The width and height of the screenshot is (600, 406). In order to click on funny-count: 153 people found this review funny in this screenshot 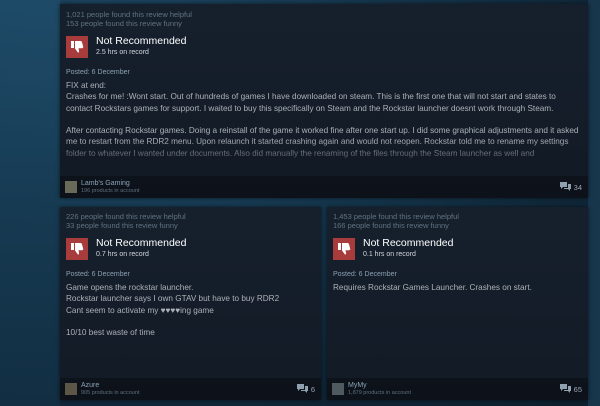, I will do `click(124, 23)`.